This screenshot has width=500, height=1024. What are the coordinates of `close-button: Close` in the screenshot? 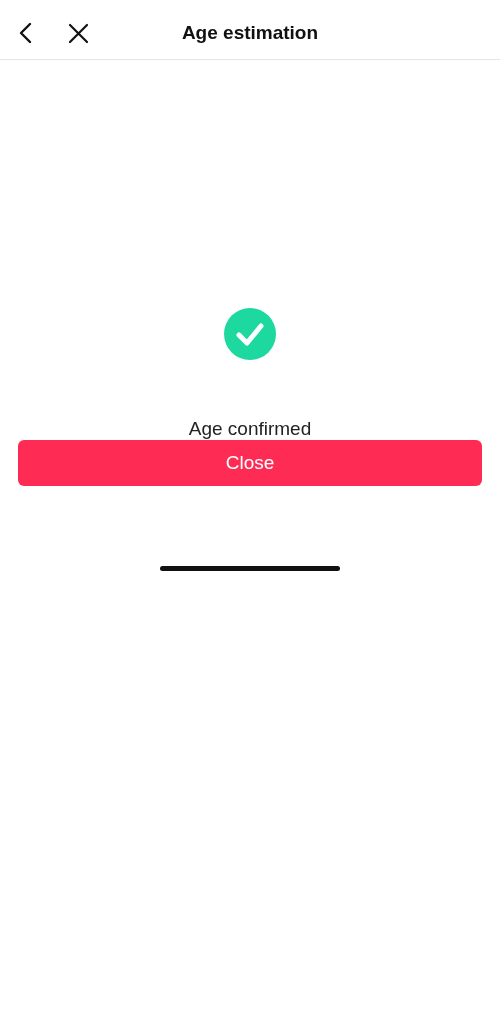 It's located at (250, 463).